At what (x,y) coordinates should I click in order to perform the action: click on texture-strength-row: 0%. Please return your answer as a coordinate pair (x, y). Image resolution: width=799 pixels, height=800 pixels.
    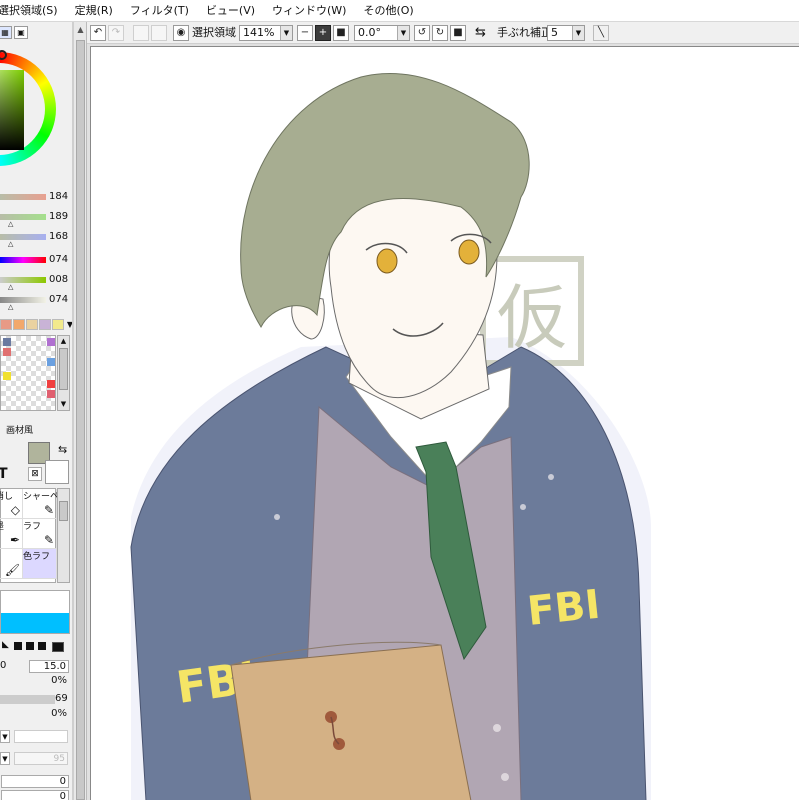
    Looking at the image, I should click on (36, 715).